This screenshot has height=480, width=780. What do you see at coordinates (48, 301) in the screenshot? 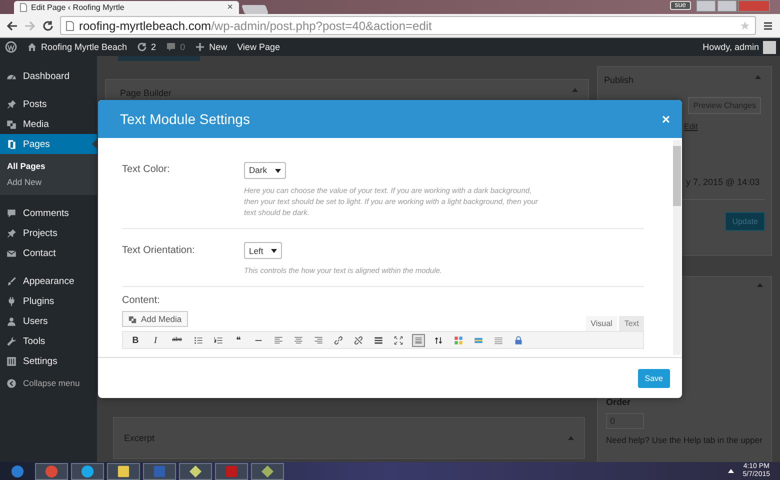
I see `sidebar-item: Plugins` at bounding box center [48, 301].